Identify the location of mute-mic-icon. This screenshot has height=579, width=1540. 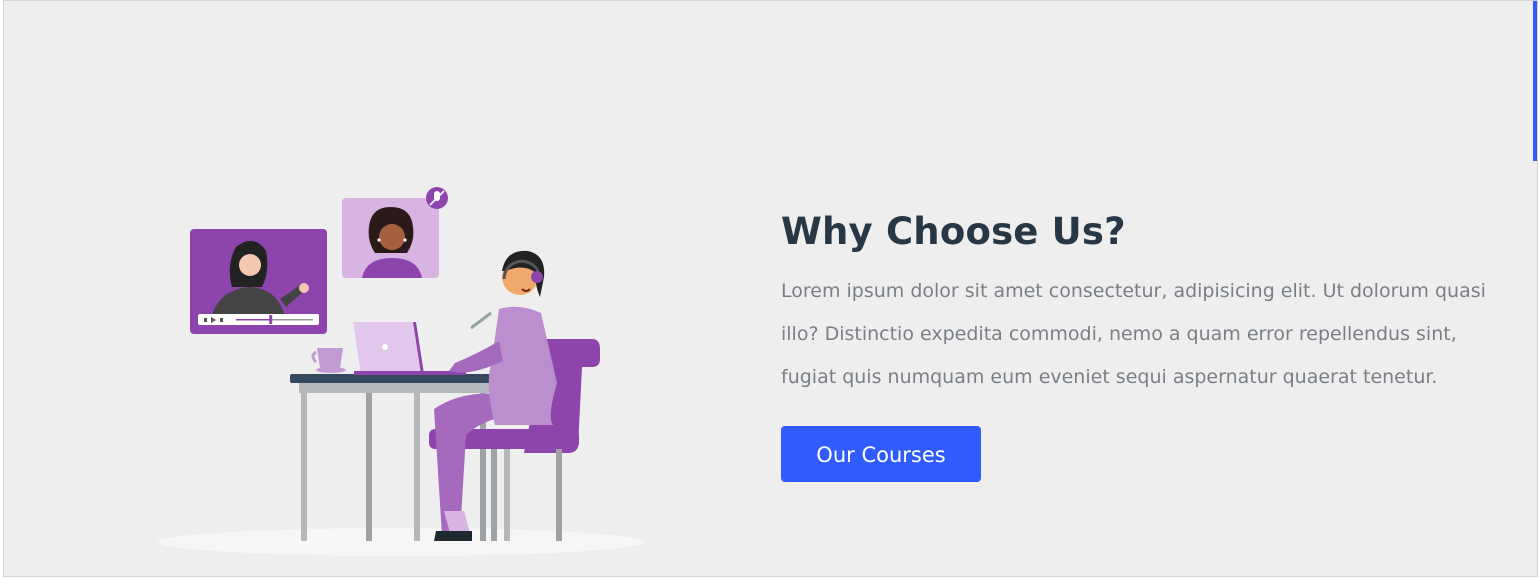
(437, 198).